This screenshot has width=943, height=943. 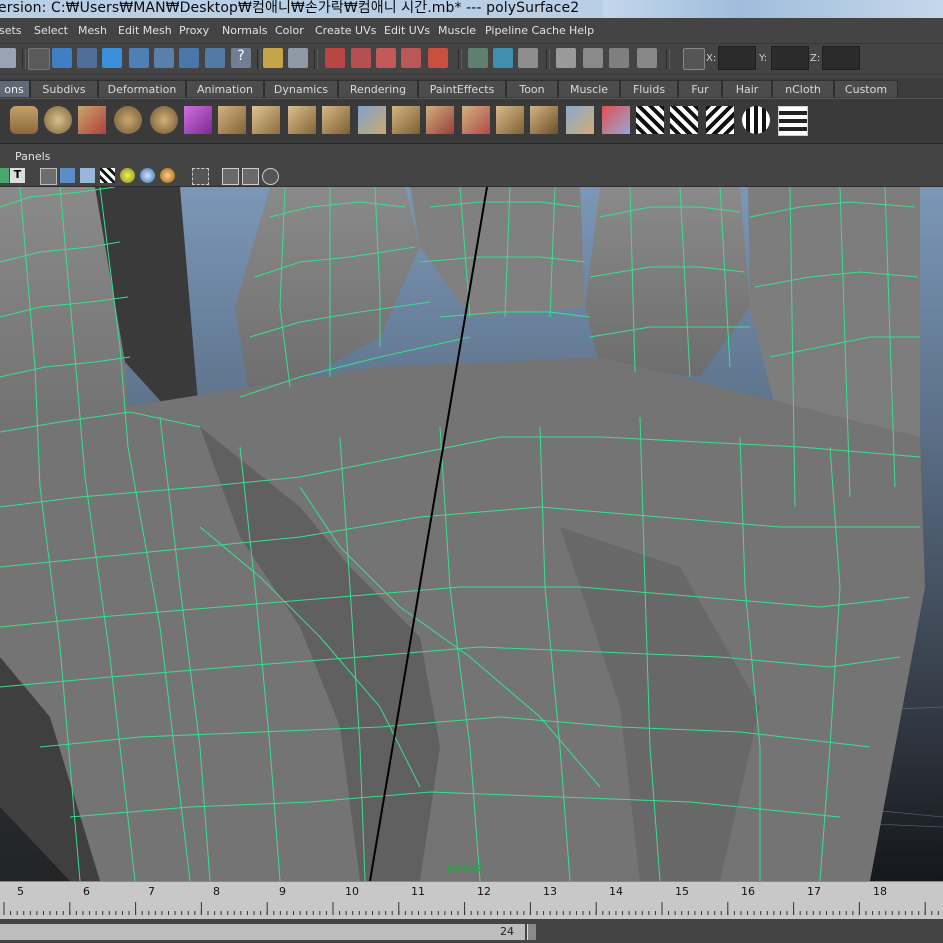 What do you see at coordinates (566, 58) in the screenshot?
I see `render-view-icon` at bounding box center [566, 58].